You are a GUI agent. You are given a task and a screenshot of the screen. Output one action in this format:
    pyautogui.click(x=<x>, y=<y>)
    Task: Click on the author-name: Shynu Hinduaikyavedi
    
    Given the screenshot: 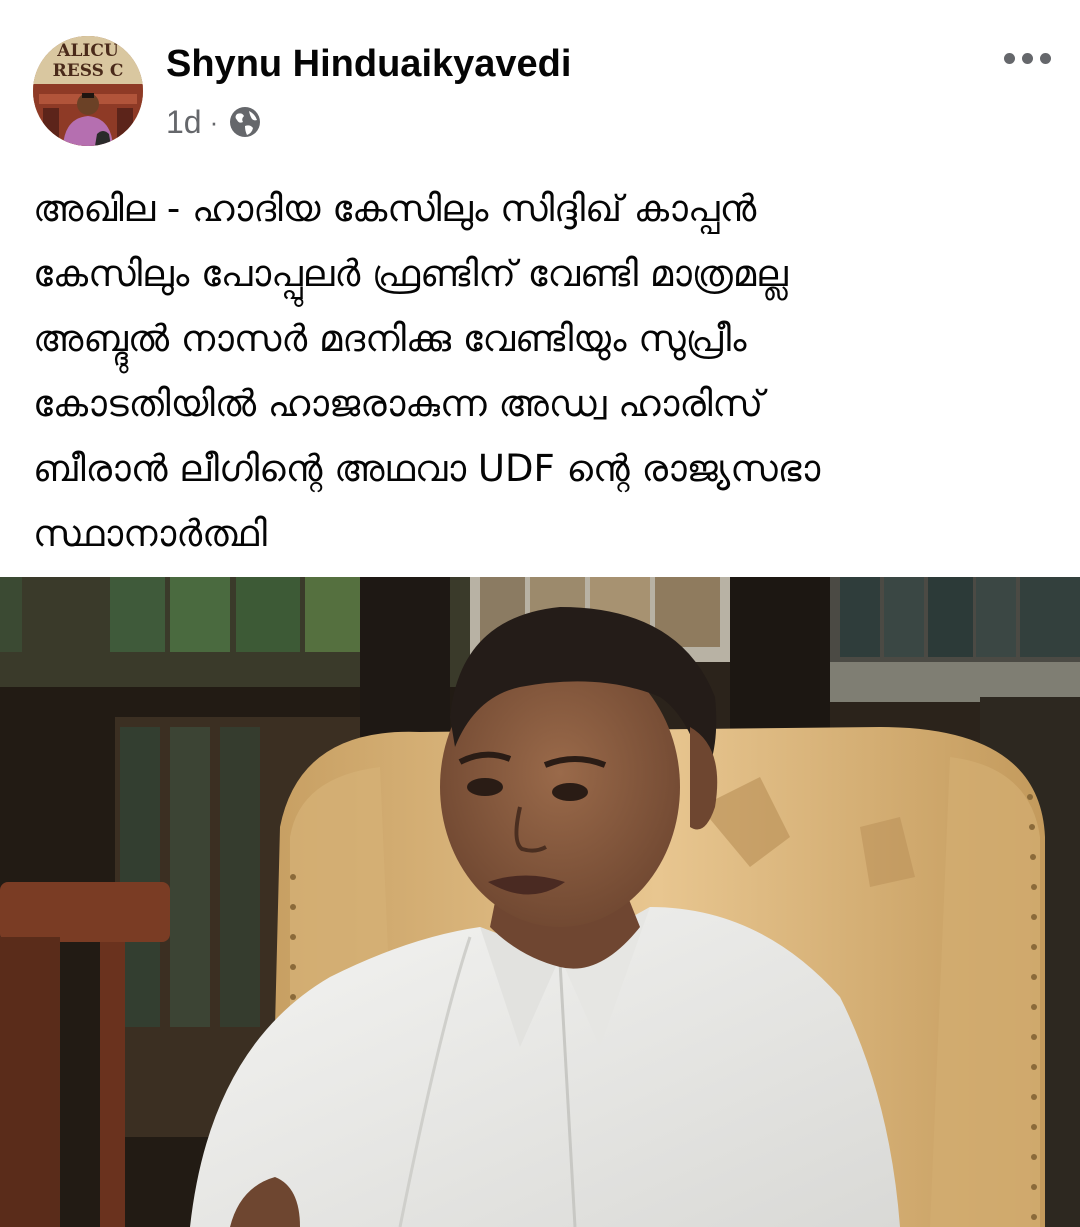 What is the action you would take?
    pyautogui.click(x=368, y=64)
    